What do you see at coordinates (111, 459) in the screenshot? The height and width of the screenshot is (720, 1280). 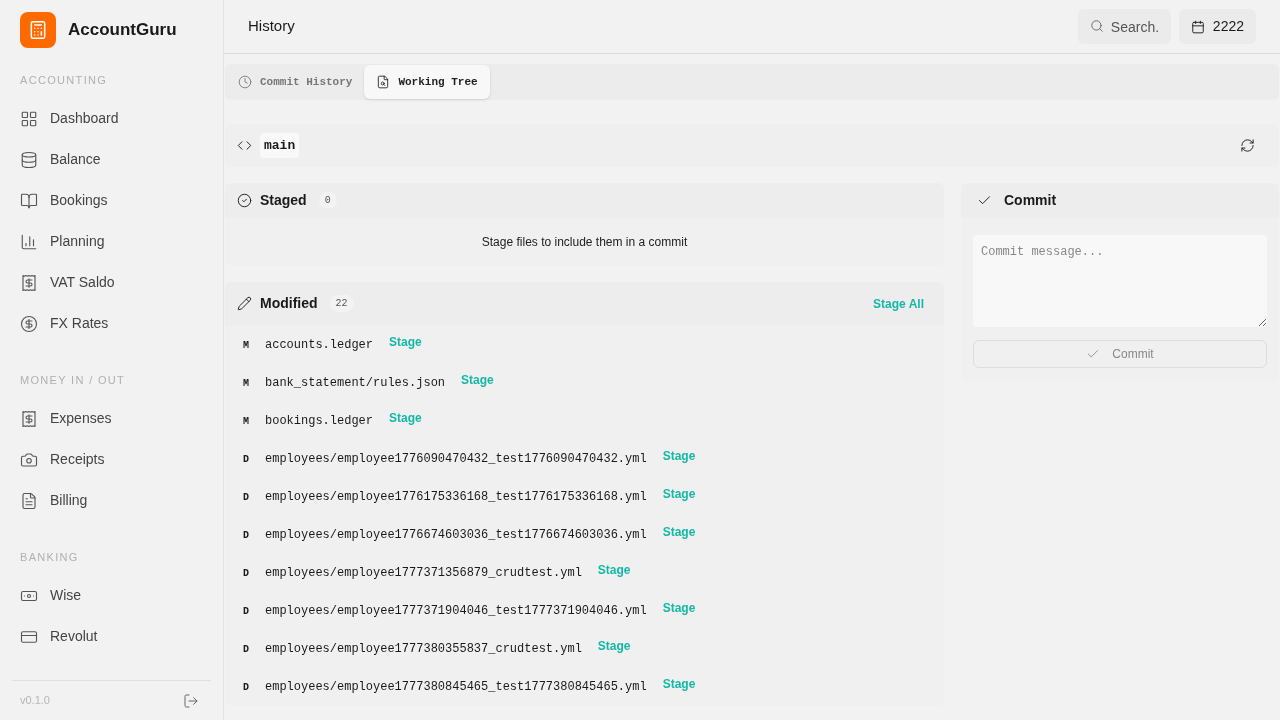 I see `sidebar-item: Receipts` at bounding box center [111, 459].